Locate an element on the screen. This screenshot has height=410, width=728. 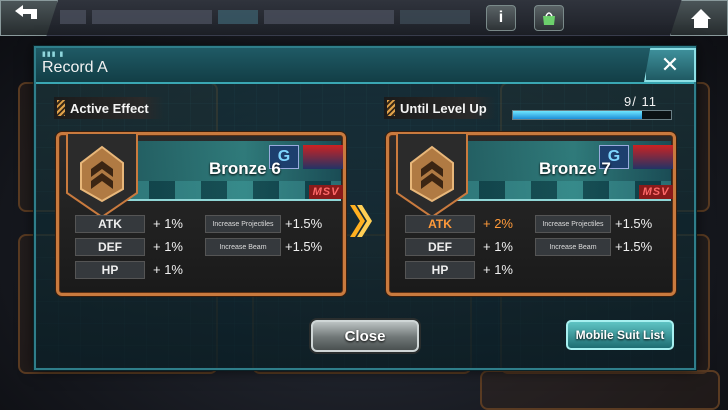
stat-atk-value: + 2% is located at coordinates (498, 223).